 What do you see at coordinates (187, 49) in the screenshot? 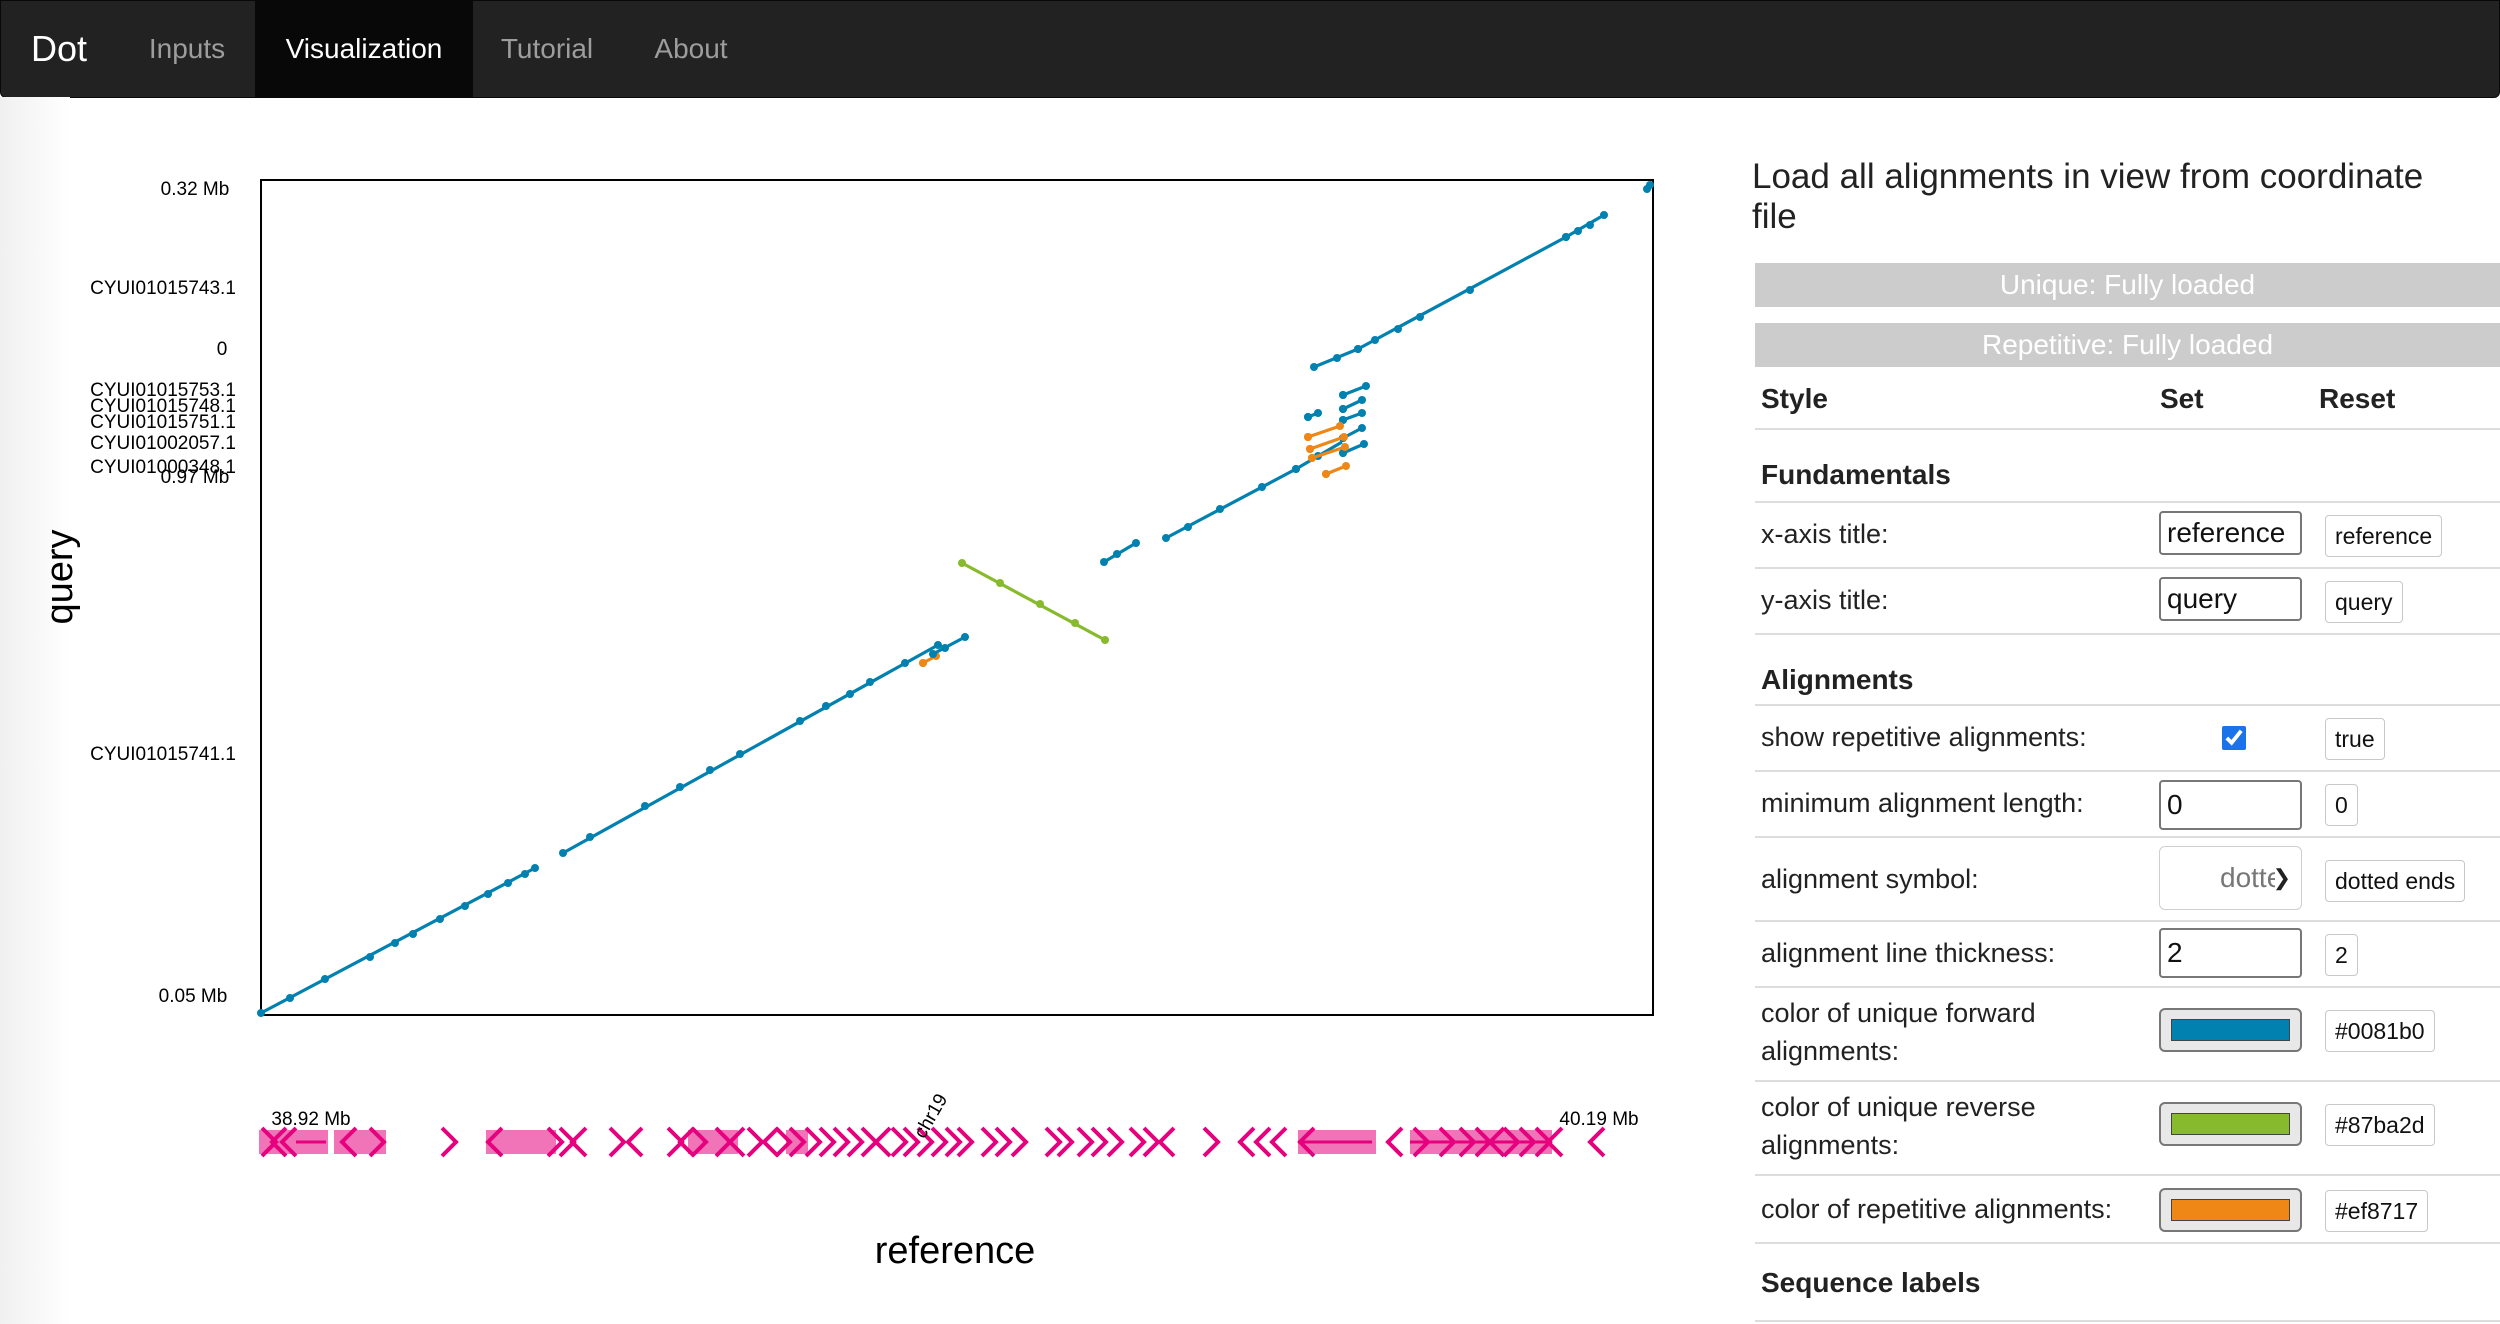
I see `nav-tab-inputs: Inputs` at bounding box center [187, 49].